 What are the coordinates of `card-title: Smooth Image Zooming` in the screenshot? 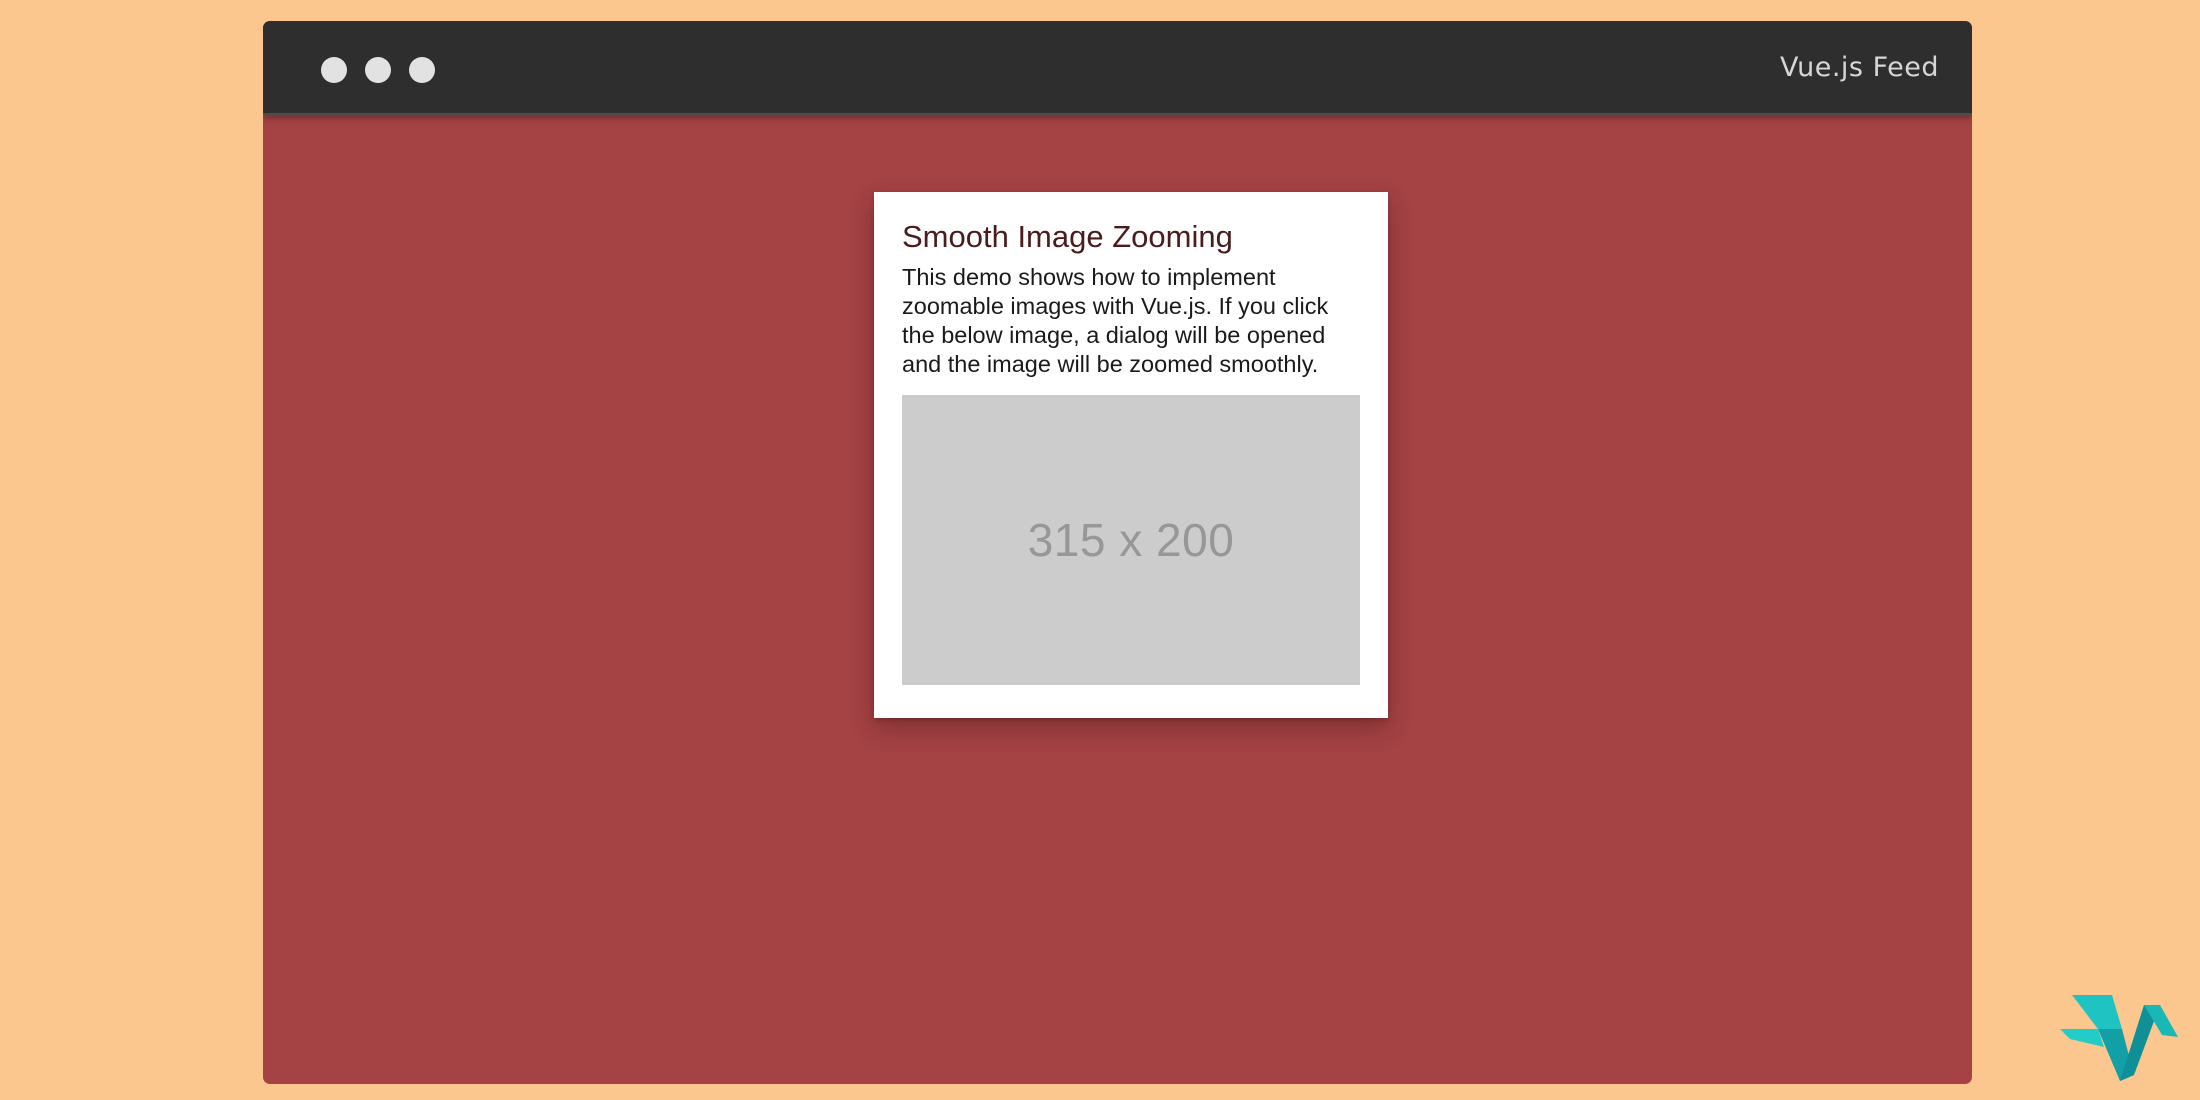 It's located at (1067, 236).